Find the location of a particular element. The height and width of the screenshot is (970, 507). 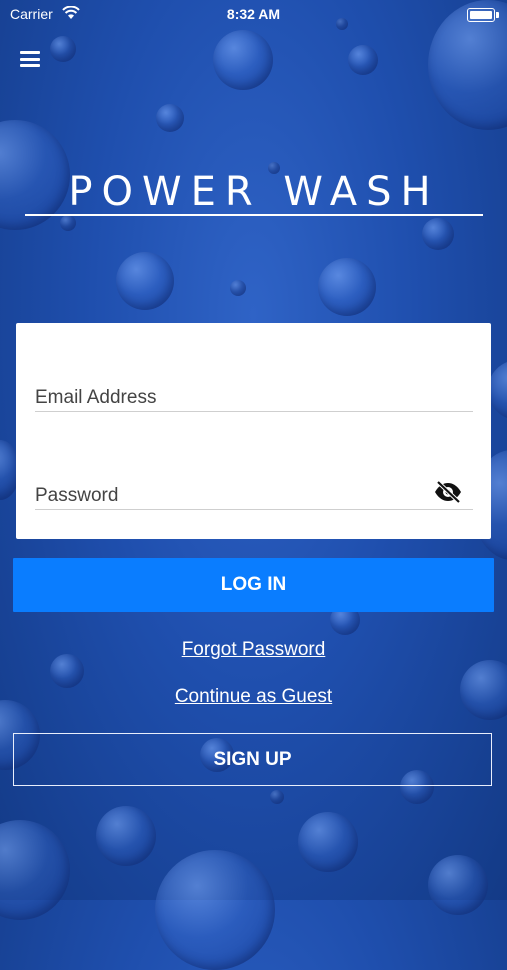

login-button: LOG IN is located at coordinates (253, 585).